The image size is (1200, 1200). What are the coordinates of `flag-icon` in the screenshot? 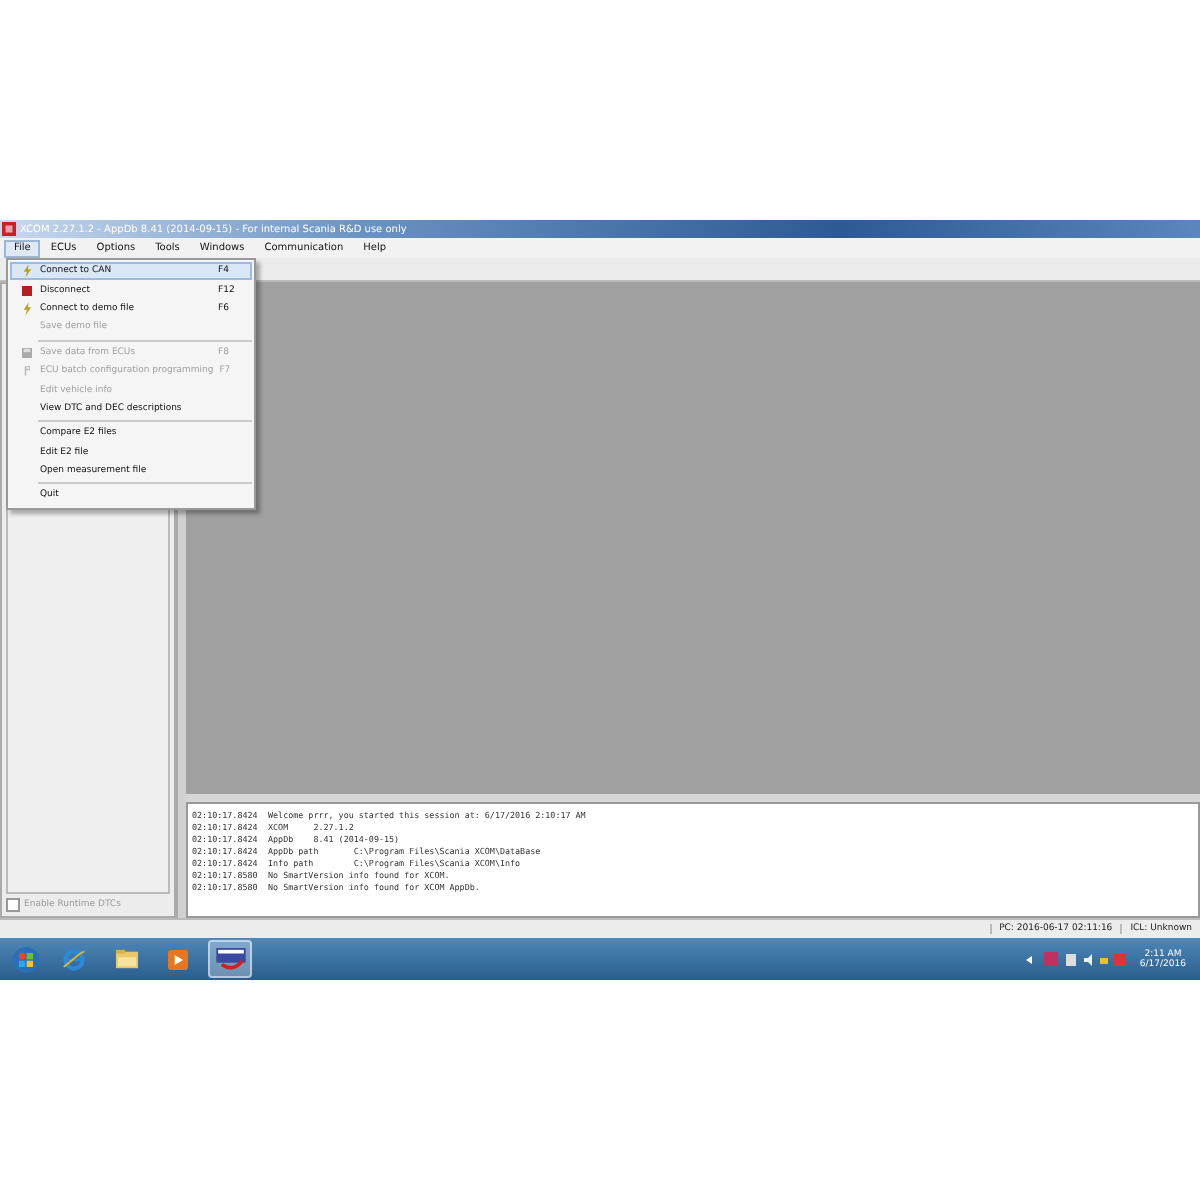 It's located at (26, 371).